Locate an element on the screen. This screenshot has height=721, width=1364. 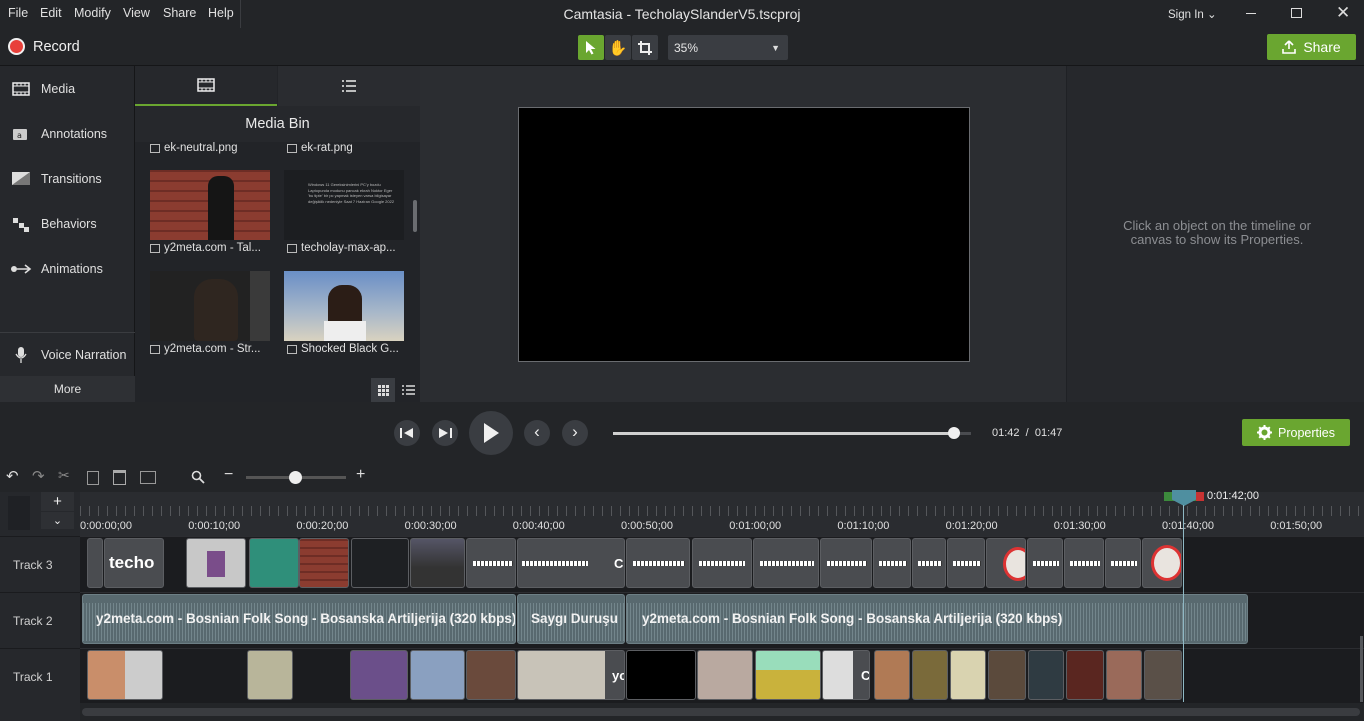
zoom-in-button: + is located at coordinates (360, 475).